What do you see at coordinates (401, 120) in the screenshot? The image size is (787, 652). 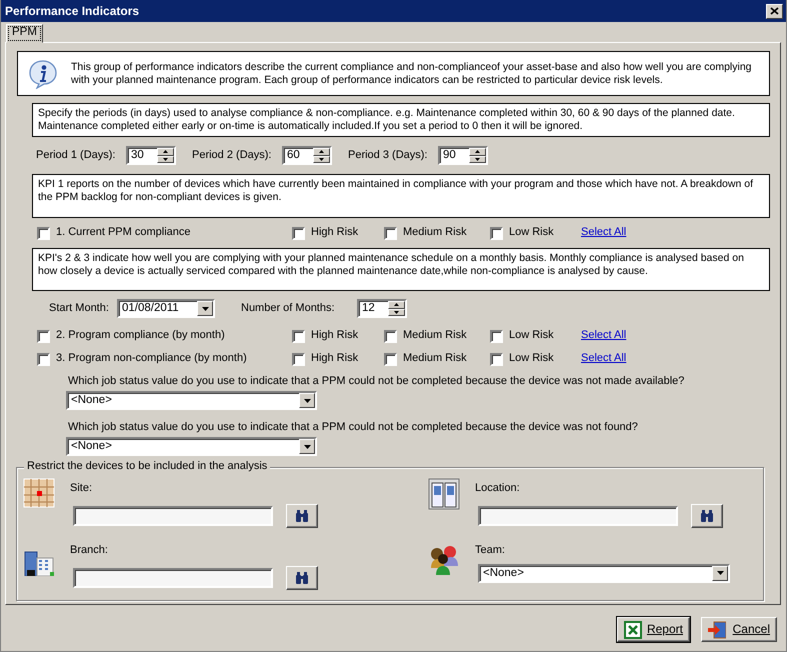 I see `description-text: Specify the periods (in days) used to analyse compliance & non-compliance. e.g. Maintenance completed within 30, 60 & 90 days of the planned date. Maintenance completed either early or on-time is automatically included.If you set a period to 0 then it will be ignored.` at bounding box center [401, 120].